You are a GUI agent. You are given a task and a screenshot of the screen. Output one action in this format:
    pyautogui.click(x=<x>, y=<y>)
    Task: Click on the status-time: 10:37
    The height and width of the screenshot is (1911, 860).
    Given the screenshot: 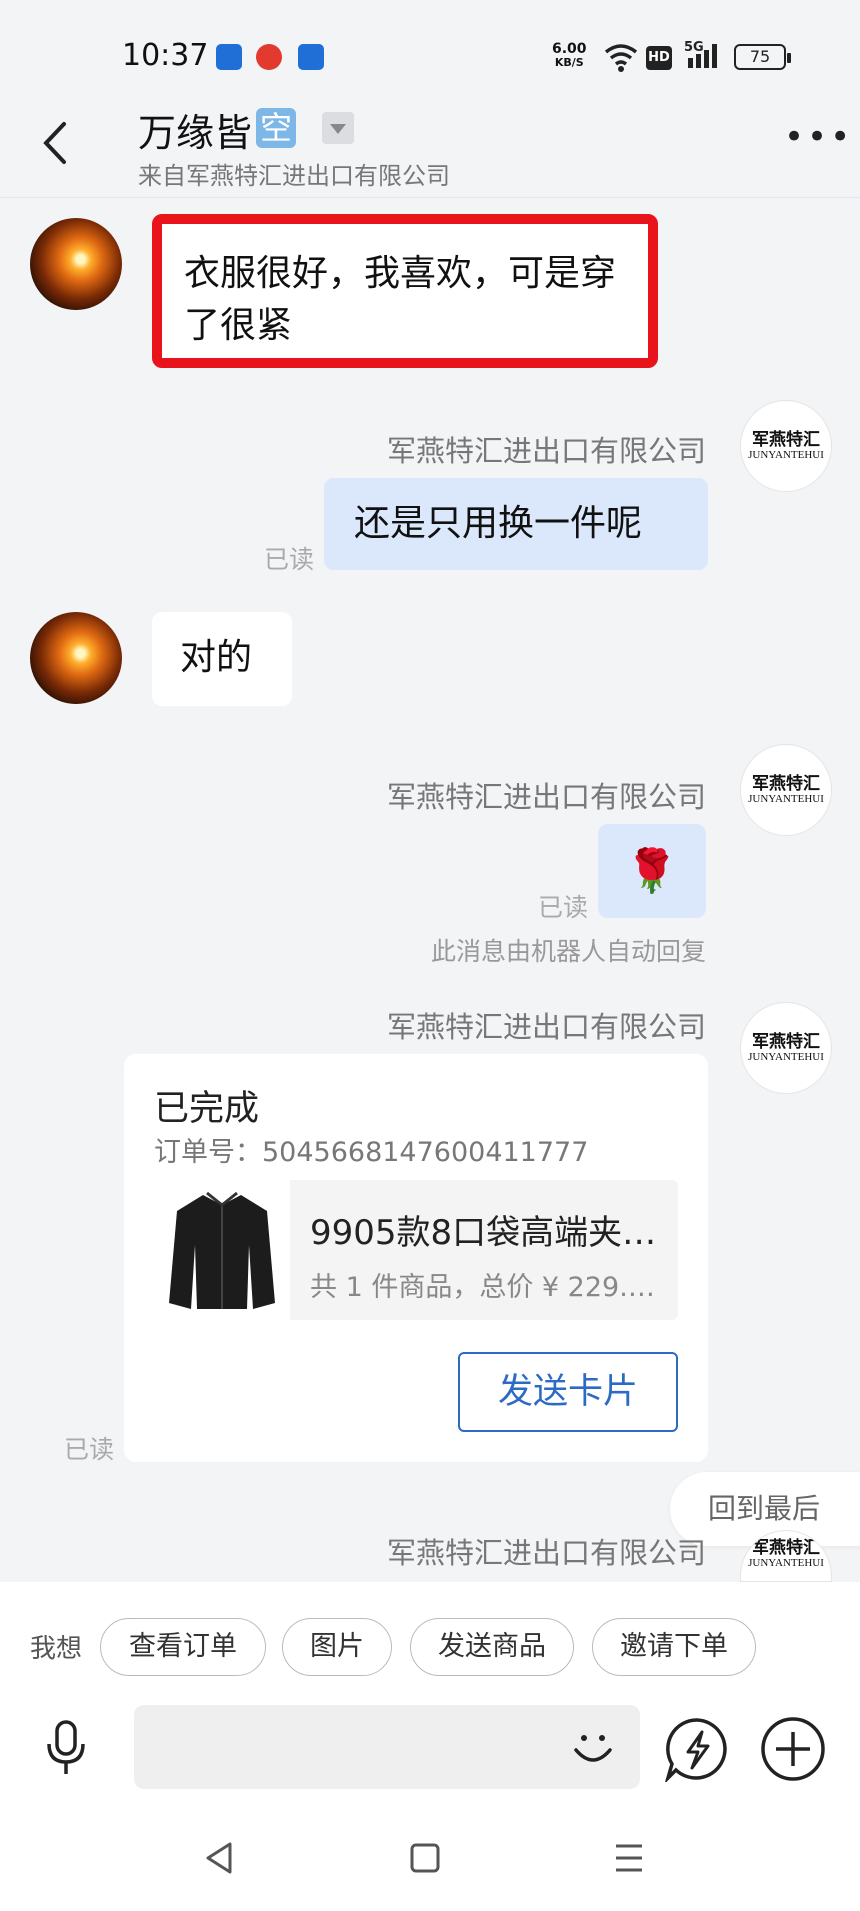 What is the action you would take?
    pyautogui.click(x=165, y=55)
    